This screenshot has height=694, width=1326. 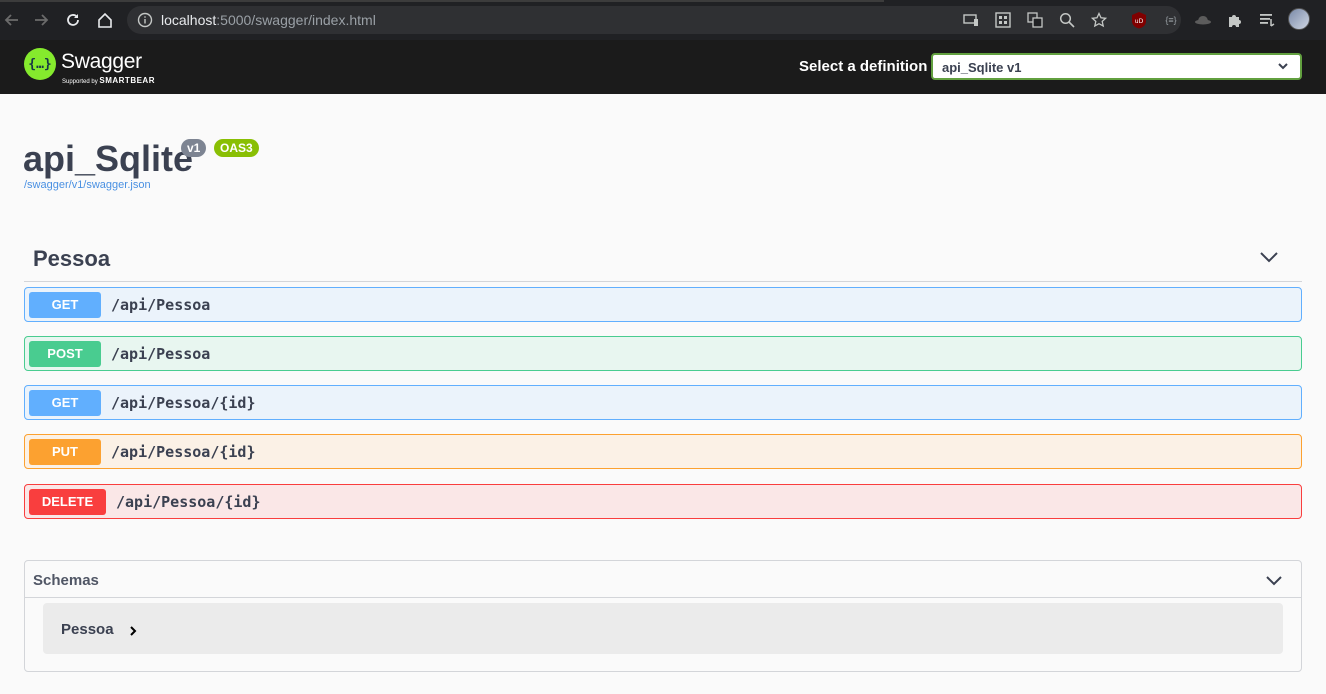 I want to click on spec-link: /swagger/v1/swagger.json, so click(x=87, y=185).